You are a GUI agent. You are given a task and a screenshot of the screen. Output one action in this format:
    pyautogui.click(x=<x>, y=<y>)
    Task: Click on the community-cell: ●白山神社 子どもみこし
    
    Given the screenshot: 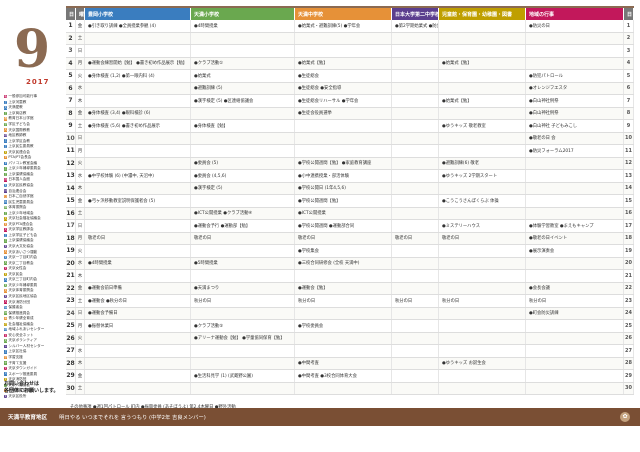 What is the action you would take?
    pyautogui.click(x=575, y=126)
    